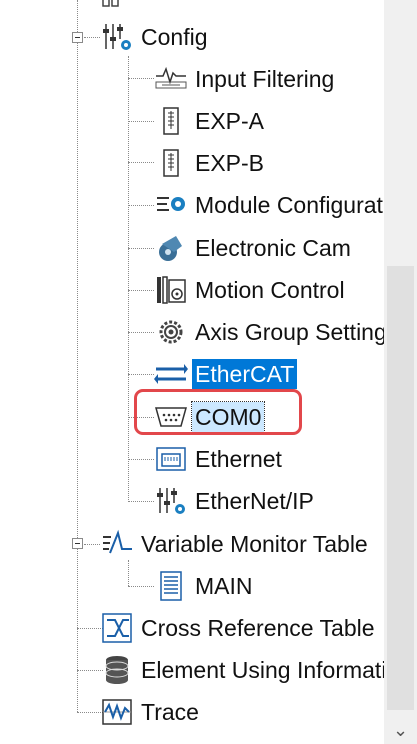 The height and width of the screenshot is (744, 417). I want to click on tree-item-label: Config, so click(174, 37).